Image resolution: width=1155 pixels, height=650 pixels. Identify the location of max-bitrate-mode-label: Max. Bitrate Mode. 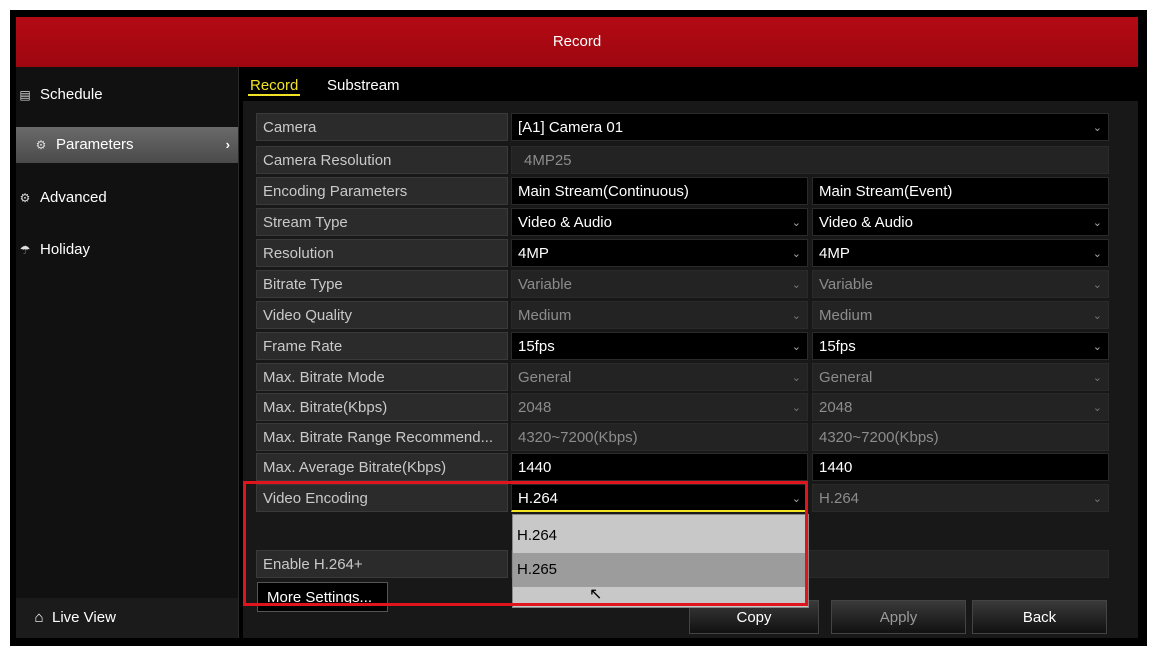
(382, 377).